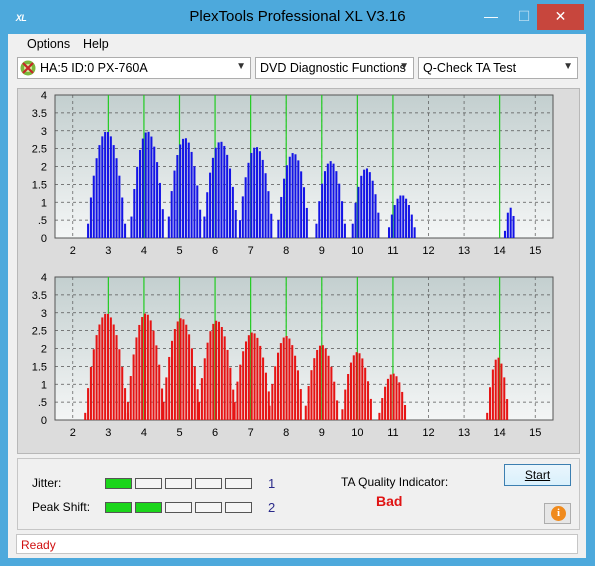  What do you see at coordinates (297, 44) in the screenshot?
I see `menu-bar: Options Help` at bounding box center [297, 44].